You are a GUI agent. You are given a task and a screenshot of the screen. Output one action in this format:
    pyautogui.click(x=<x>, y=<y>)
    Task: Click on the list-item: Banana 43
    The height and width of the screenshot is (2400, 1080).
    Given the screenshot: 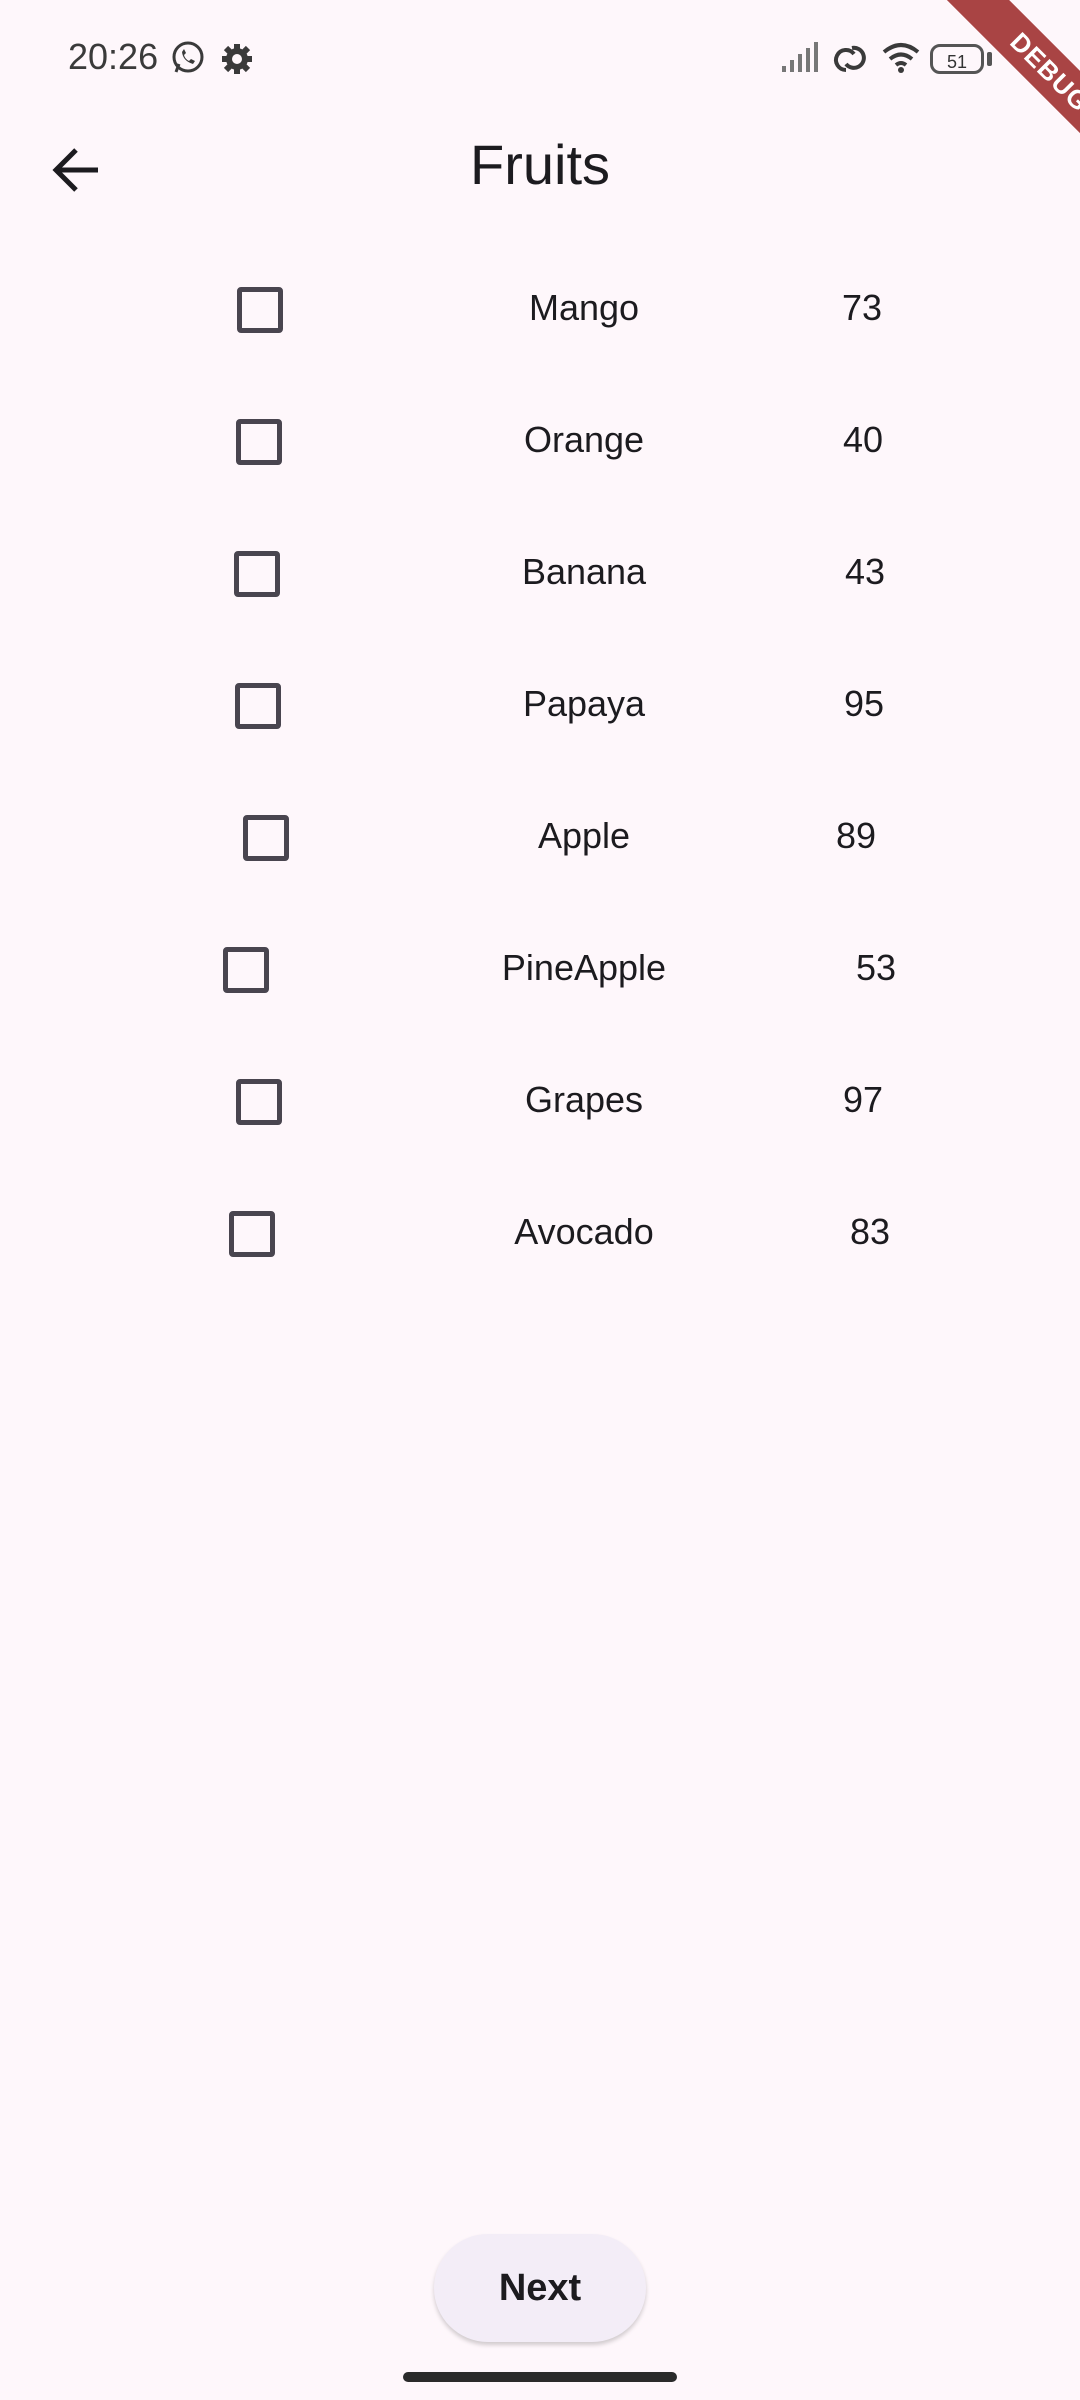 What is the action you would take?
    pyautogui.click(x=540, y=575)
    